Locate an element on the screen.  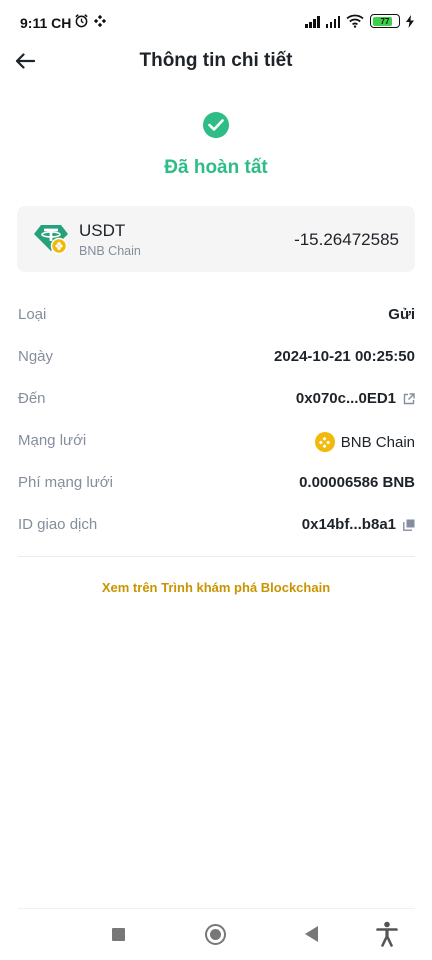
external-link-icon is located at coordinates (408, 398).